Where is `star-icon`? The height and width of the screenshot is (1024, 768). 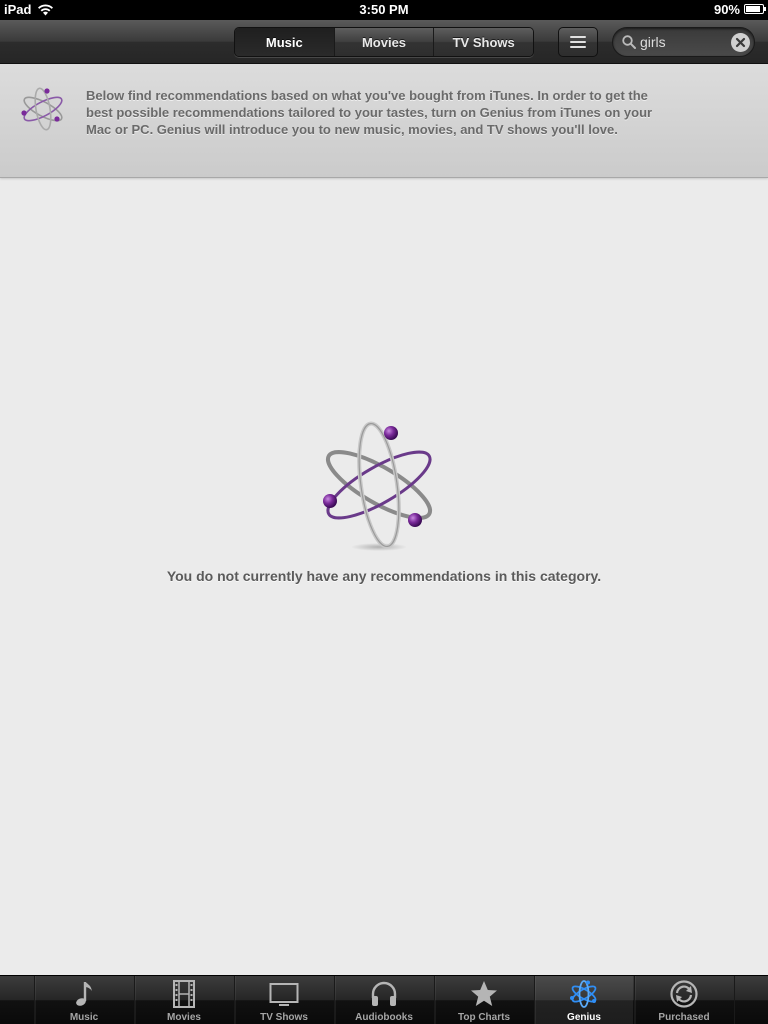
star-icon is located at coordinates (484, 993).